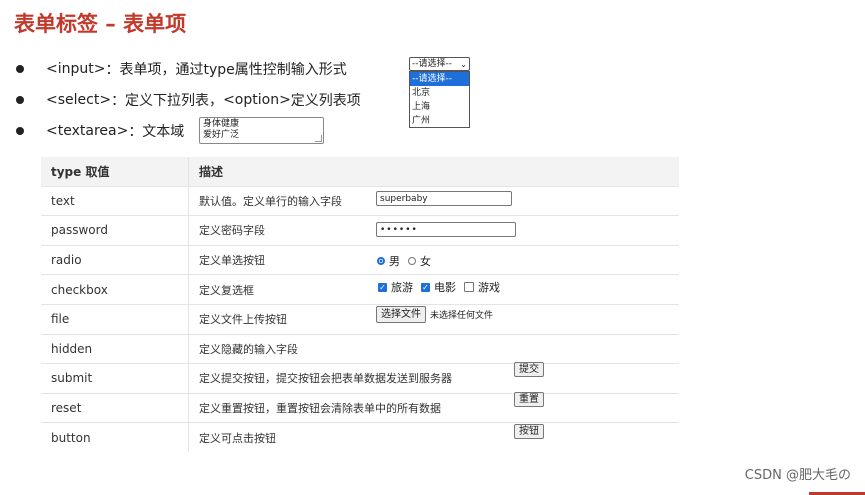 The image size is (865, 495). I want to click on table-row: reset 定义重置按钮，重置按钮会清除表单中的所有数据, so click(360, 407).